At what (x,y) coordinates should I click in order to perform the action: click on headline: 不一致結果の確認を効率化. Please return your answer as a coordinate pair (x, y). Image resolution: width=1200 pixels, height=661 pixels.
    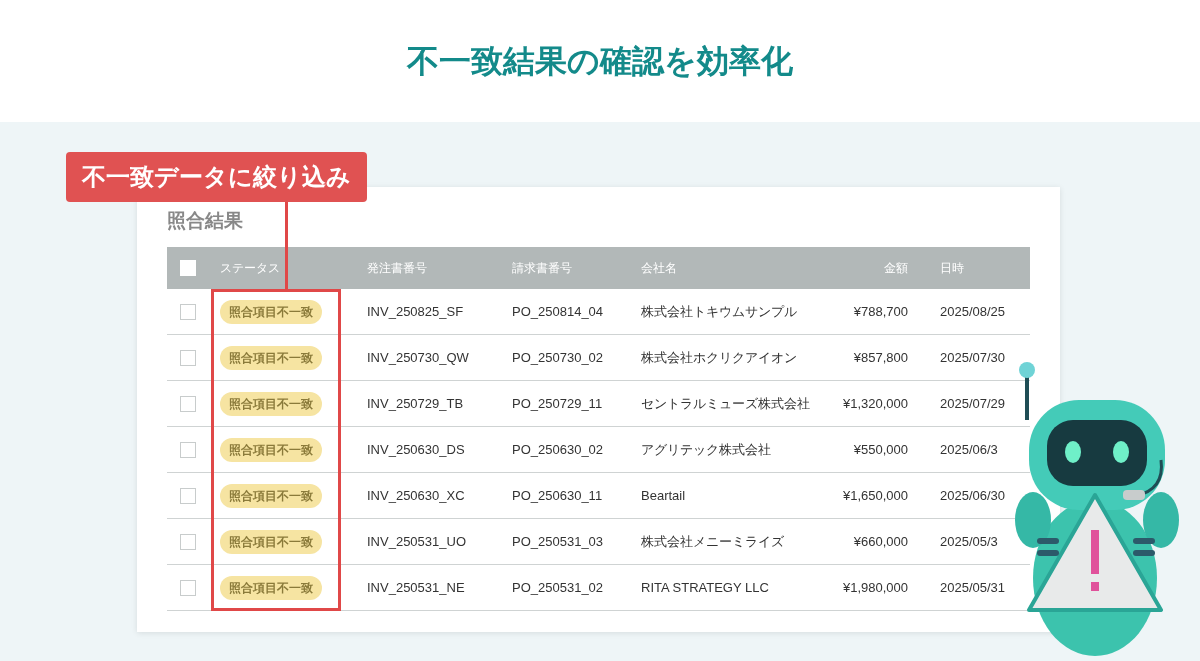
    Looking at the image, I should click on (600, 61).